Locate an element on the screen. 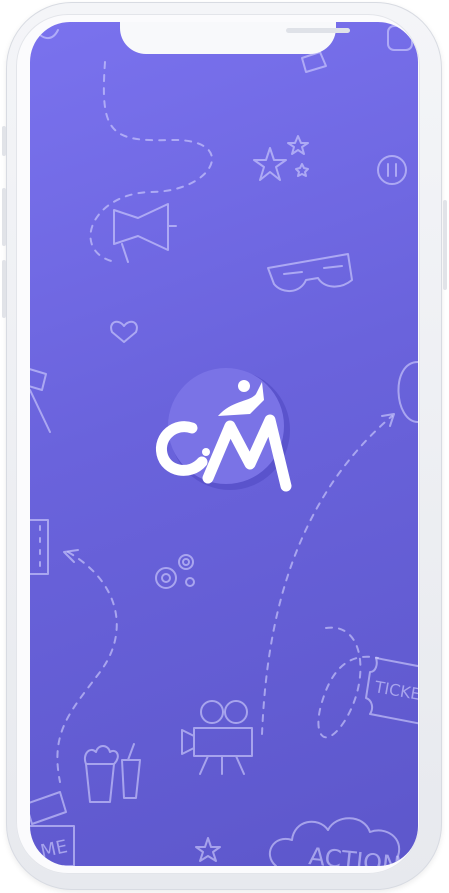  ticket-icon: TICKE is located at coordinates (391, 691).